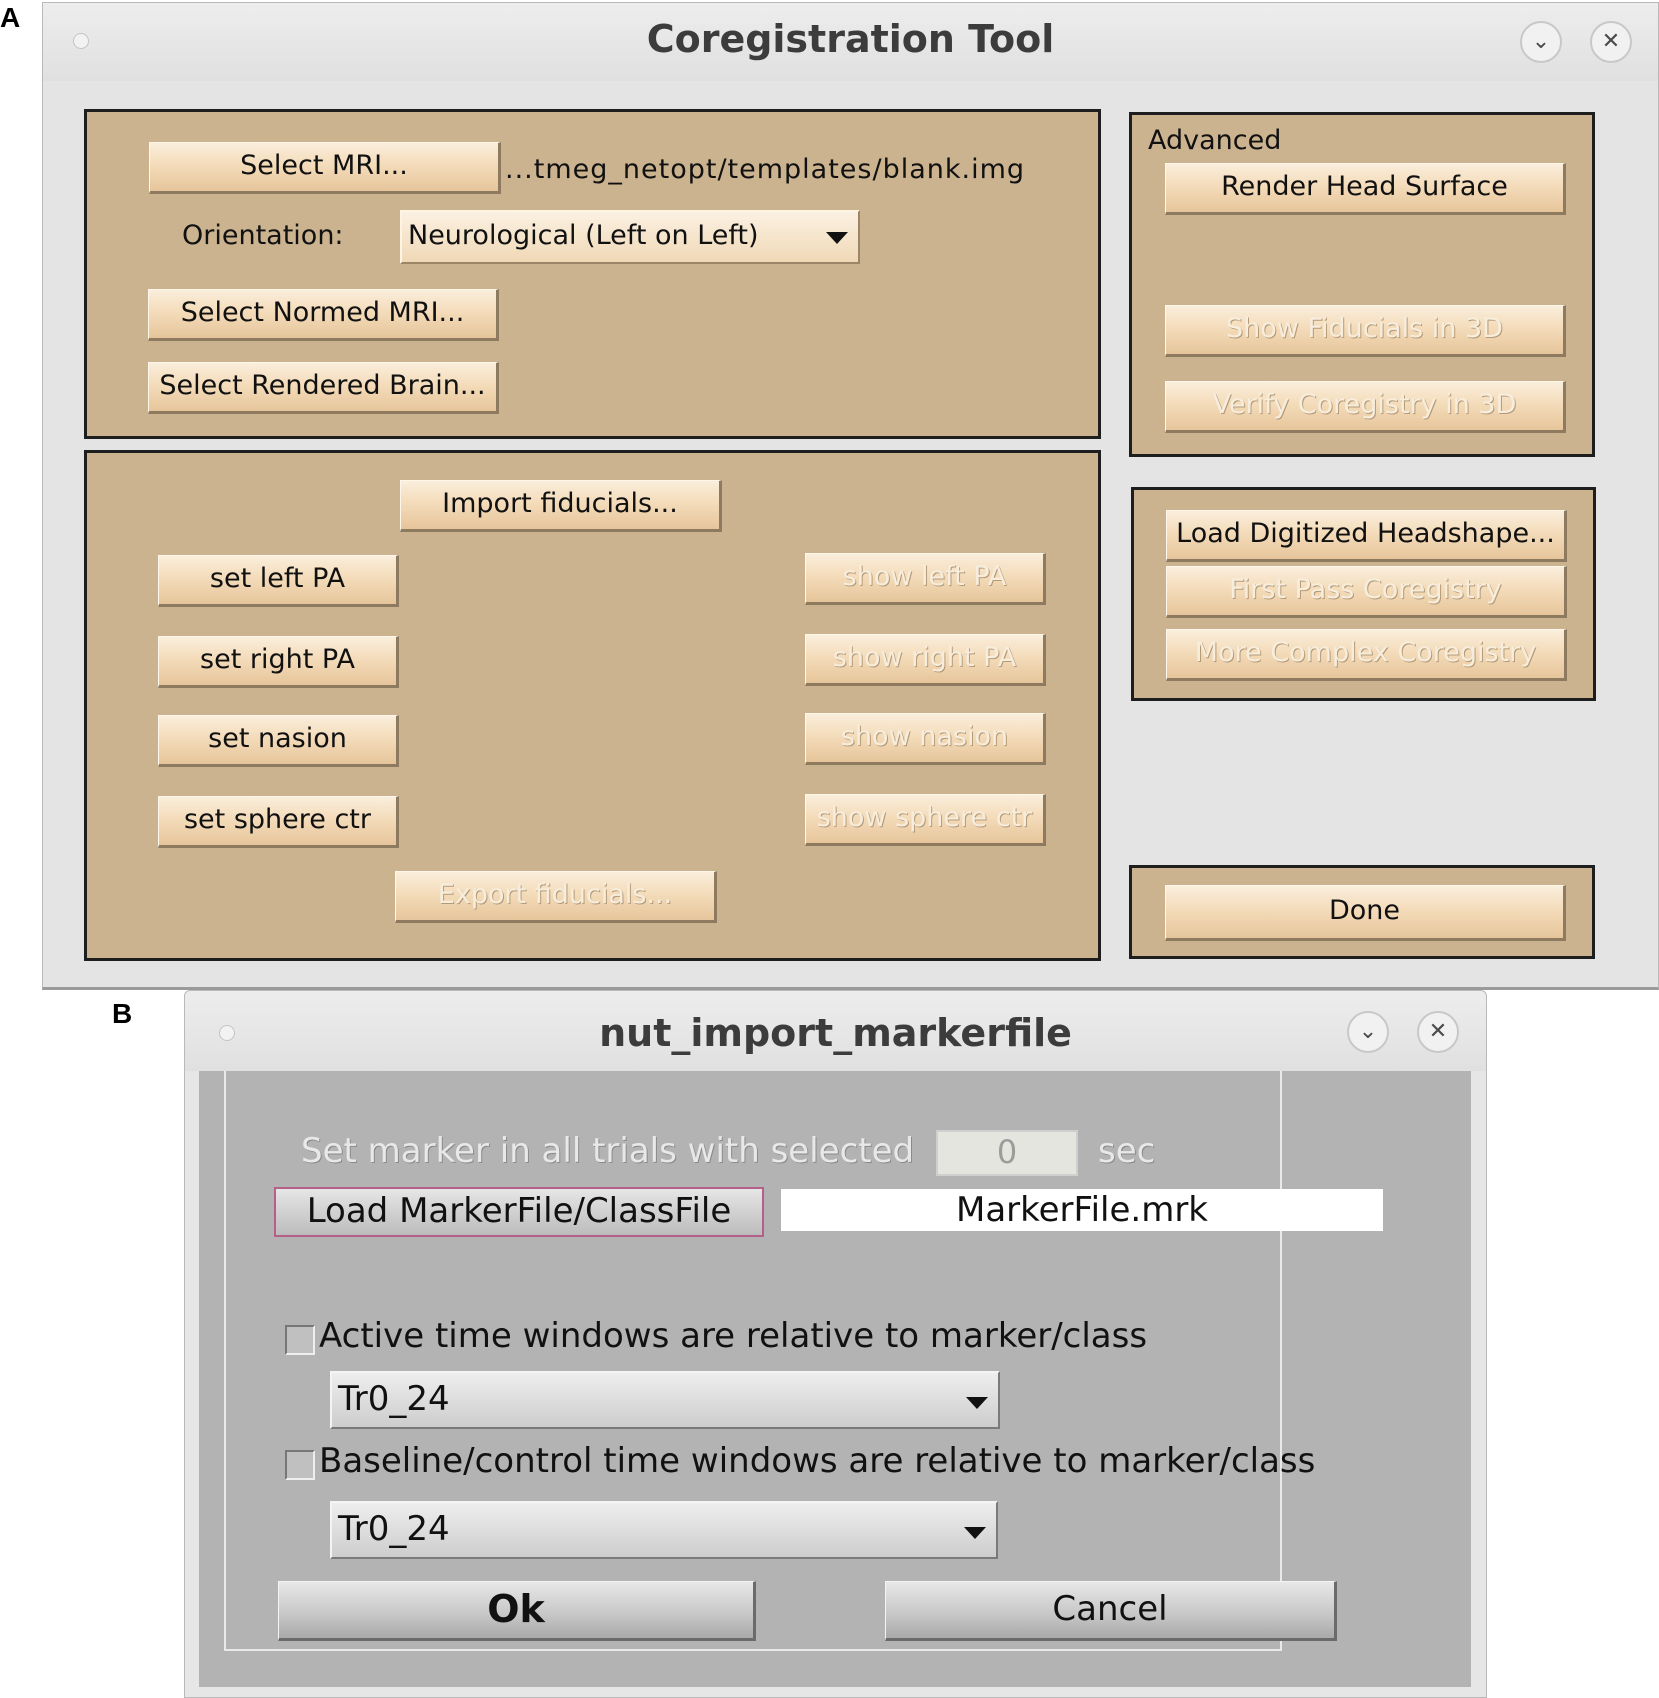  What do you see at coordinates (263, 235) in the screenshot?
I see `orientation-label: Orientation:` at bounding box center [263, 235].